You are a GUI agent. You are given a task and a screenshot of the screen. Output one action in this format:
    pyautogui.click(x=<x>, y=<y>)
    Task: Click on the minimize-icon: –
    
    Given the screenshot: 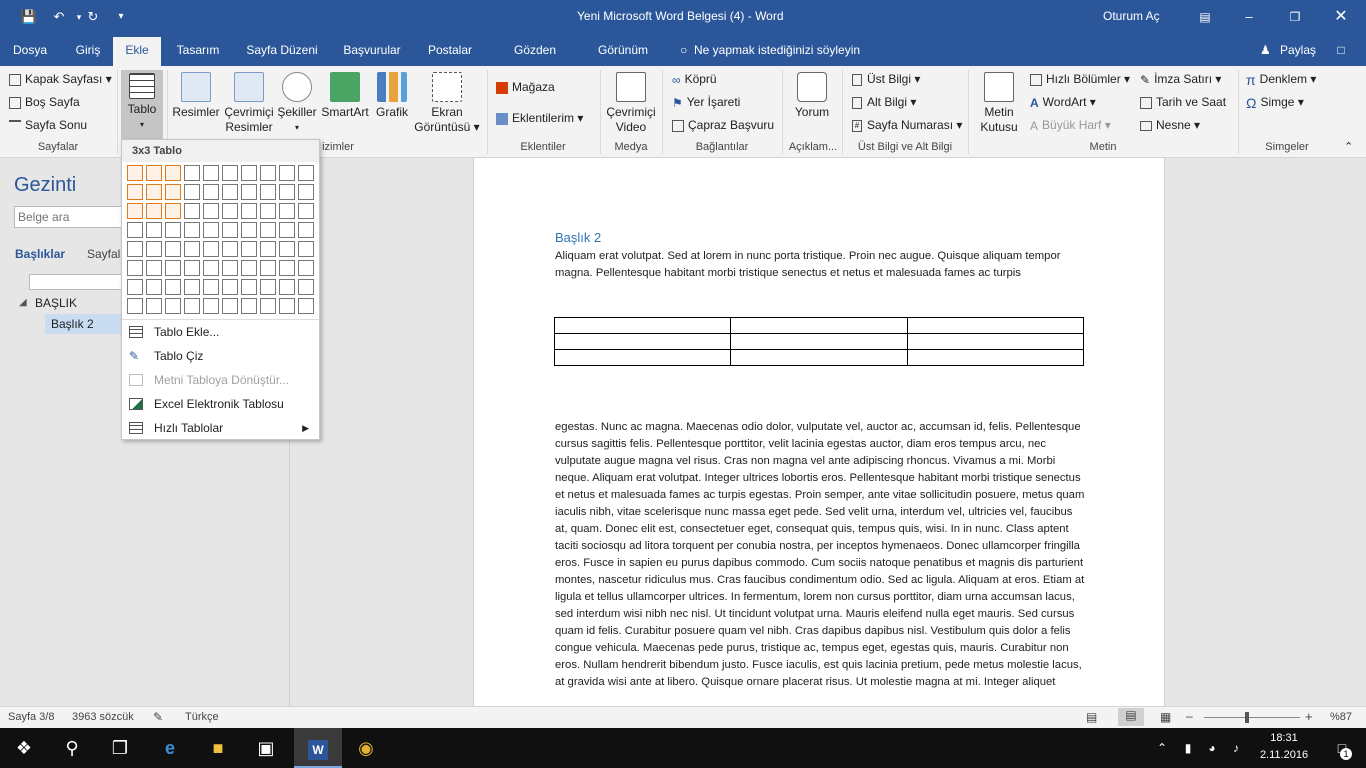 What is the action you would take?
    pyautogui.click(x=1249, y=17)
    